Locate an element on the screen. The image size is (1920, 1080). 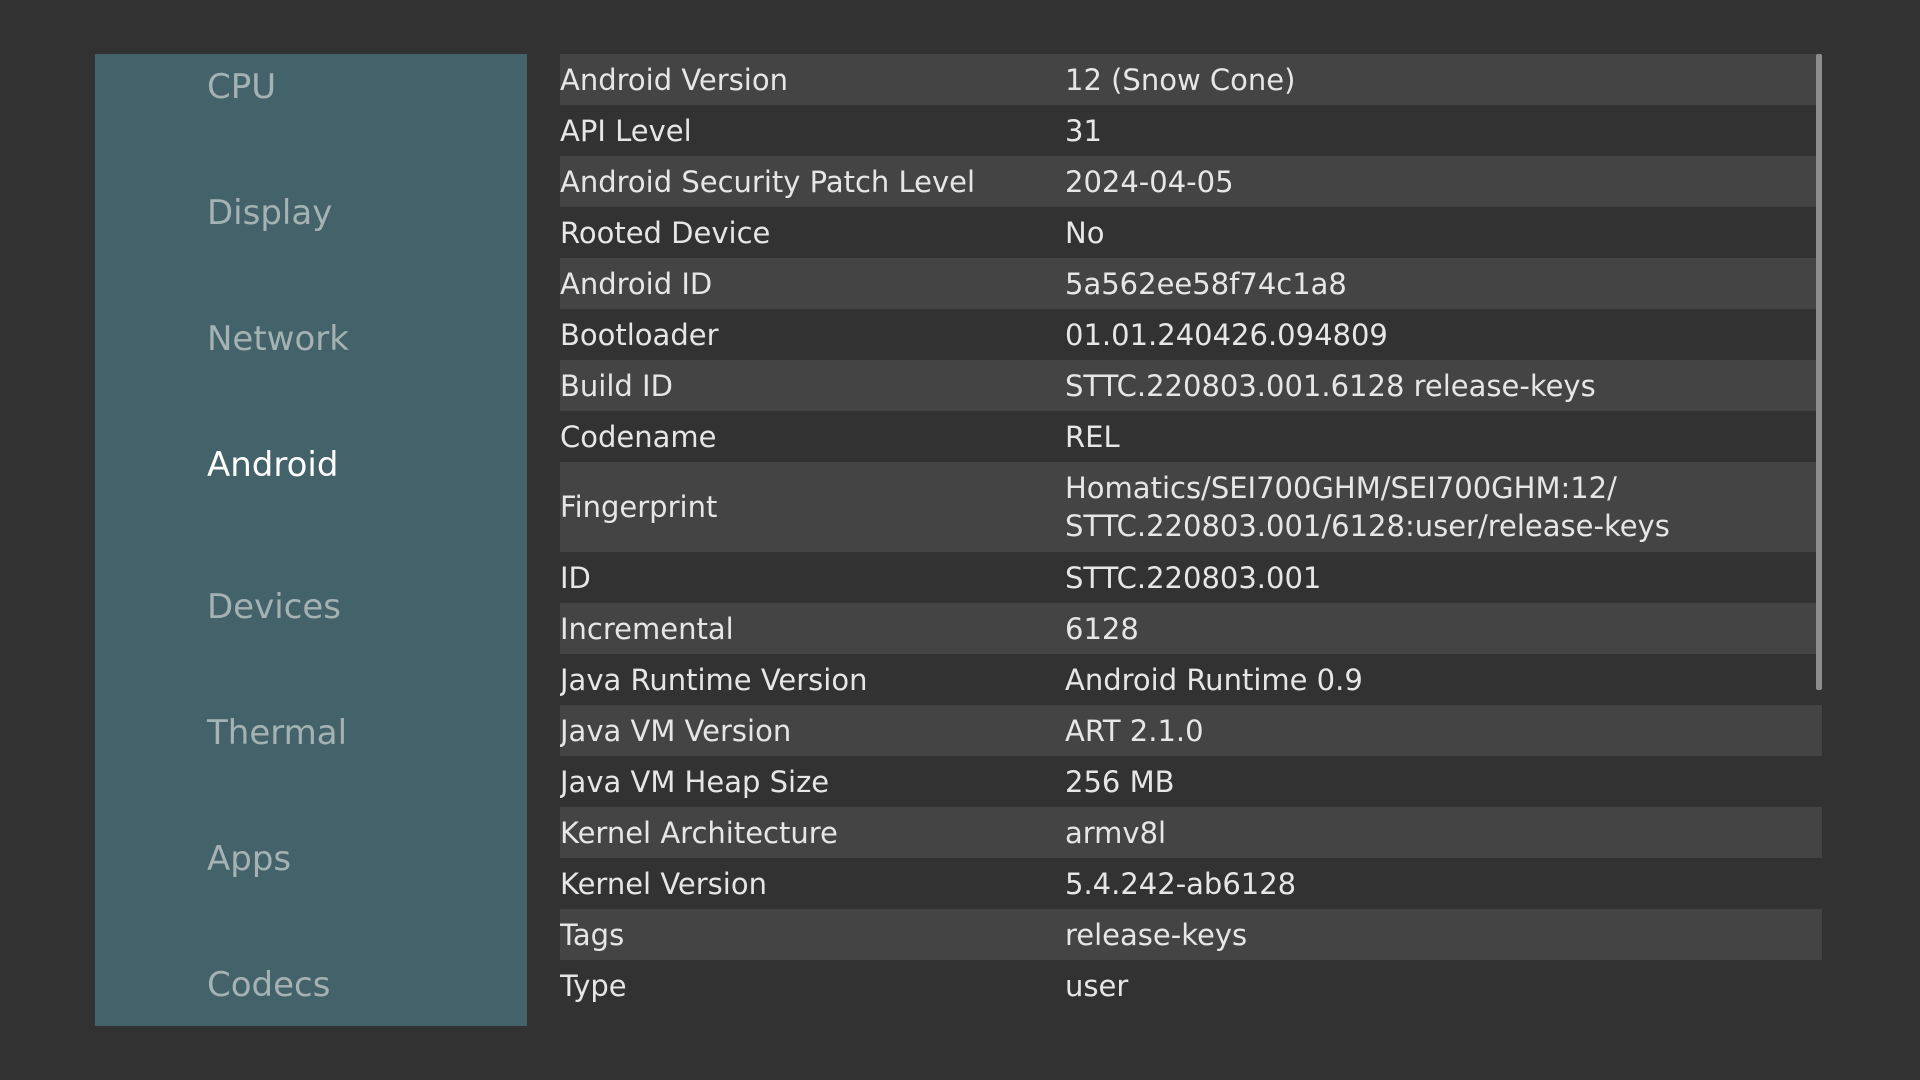
detail-key: Incremental is located at coordinates (647, 628).